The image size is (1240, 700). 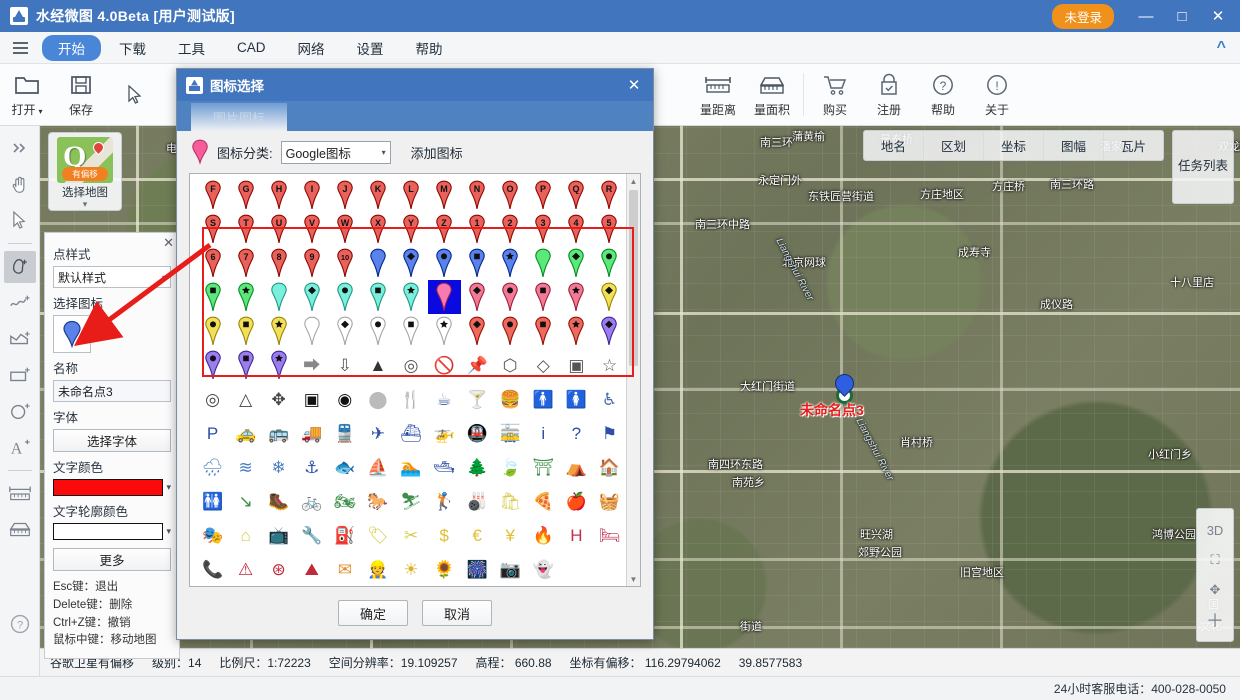 What do you see at coordinates (377, 467) in the screenshot?
I see `sailboat-icon: ⛵` at bounding box center [377, 467].